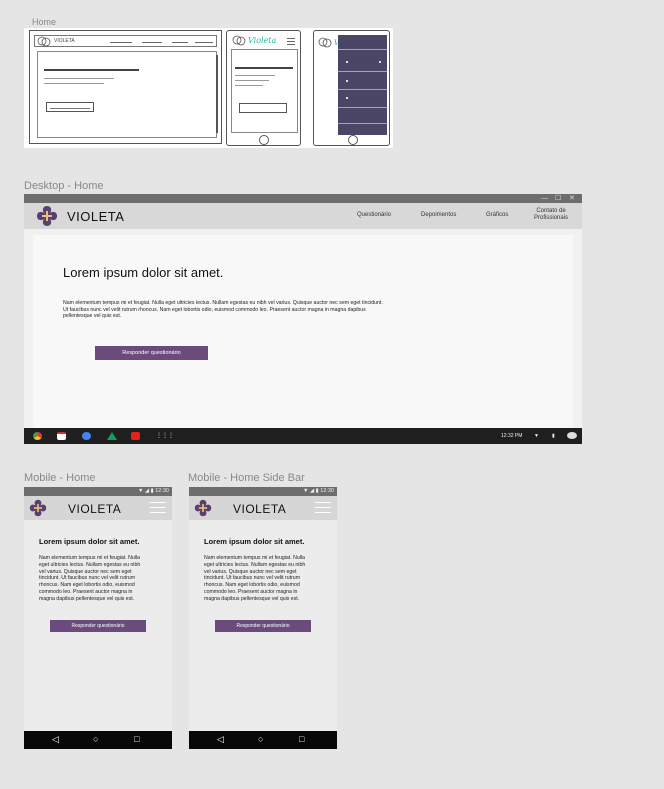 The image size is (664, 789). Describe the element at coordinates (303, 198) in the screenshot. I see `window-titlebar: — ☐ ✕` at that location.